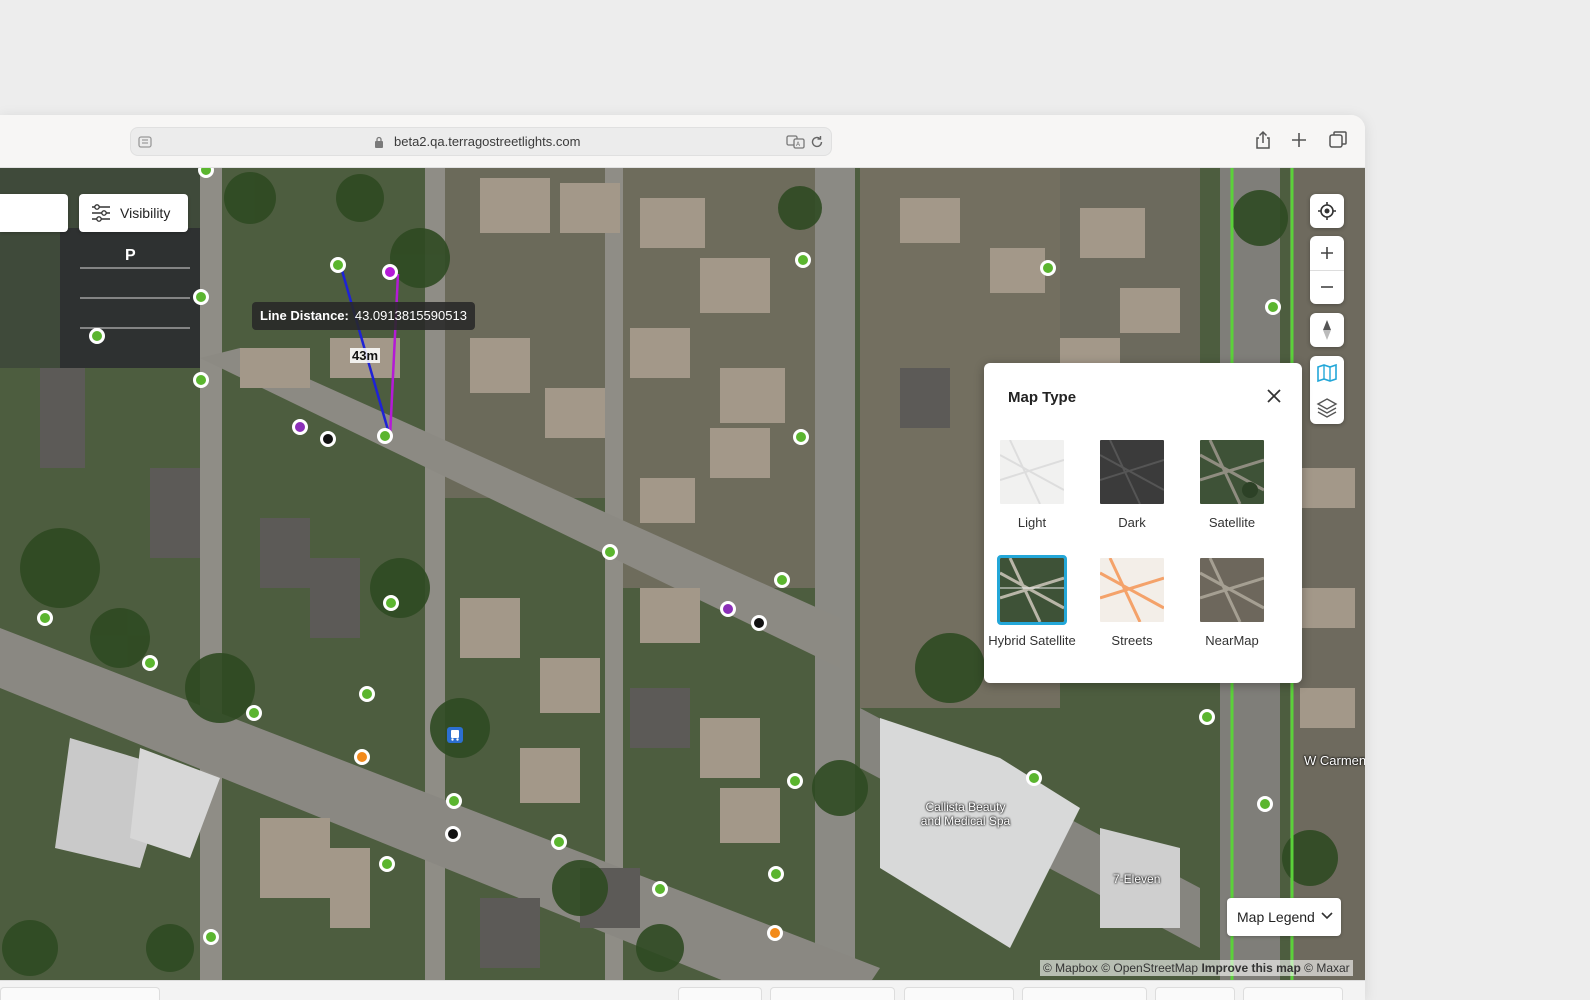 The height and width of the screenshot is (1000, 1590). What do you see at coordinates (34, 213) in the screenshot?
I see `search-input` at bounding box center [34, 213].